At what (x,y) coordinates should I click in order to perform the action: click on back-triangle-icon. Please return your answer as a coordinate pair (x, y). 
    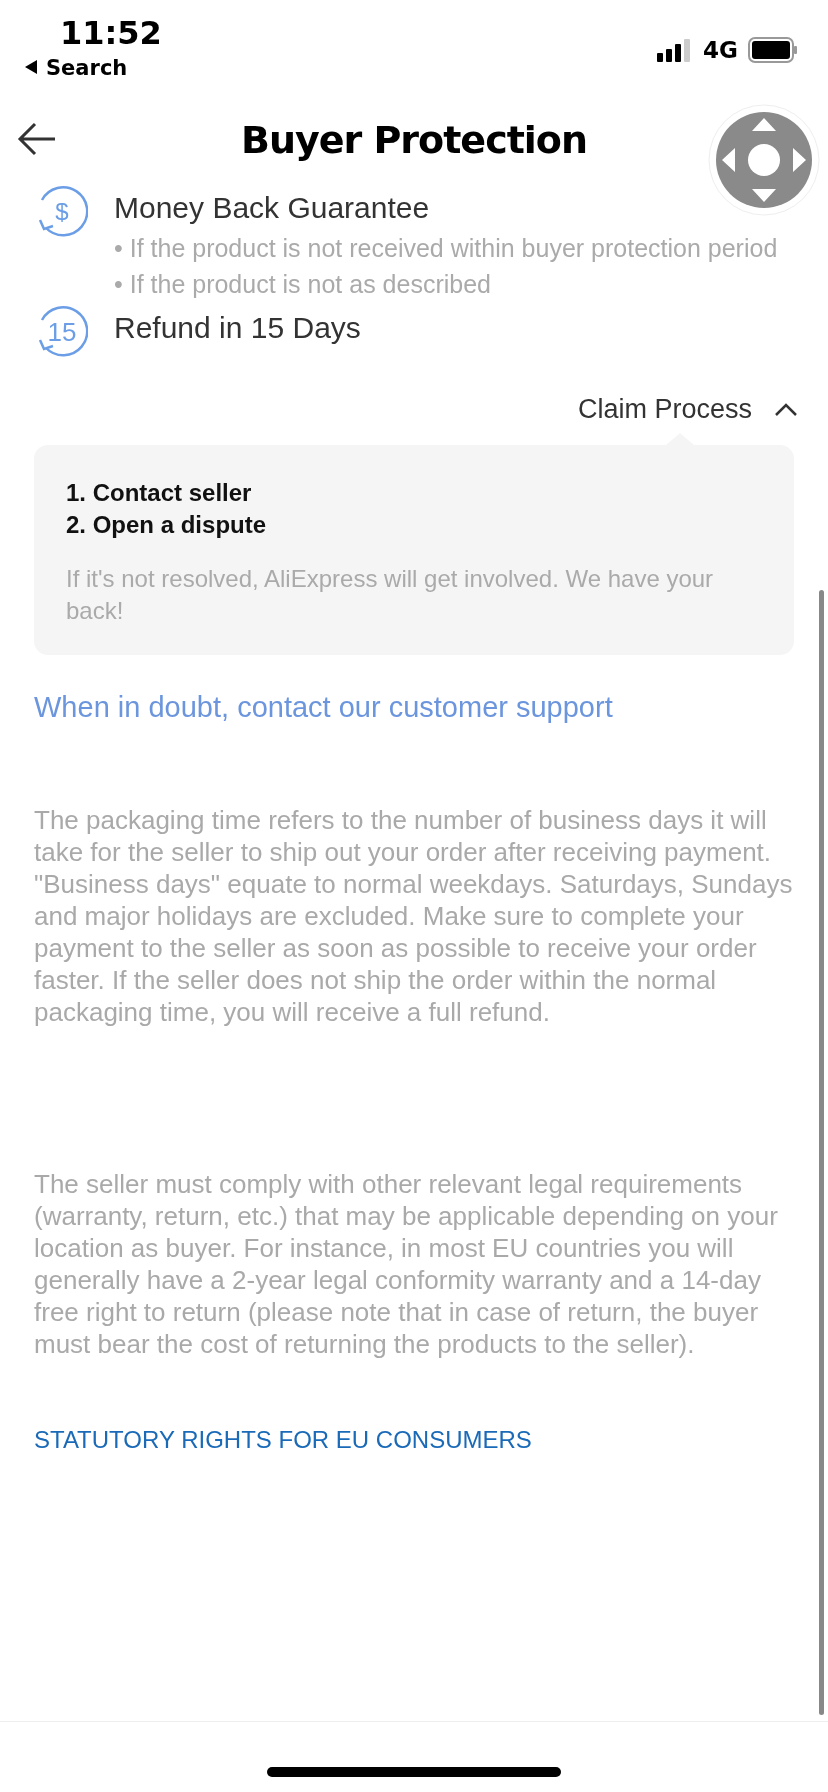
    Looking at the image, I should click on (31, 67).